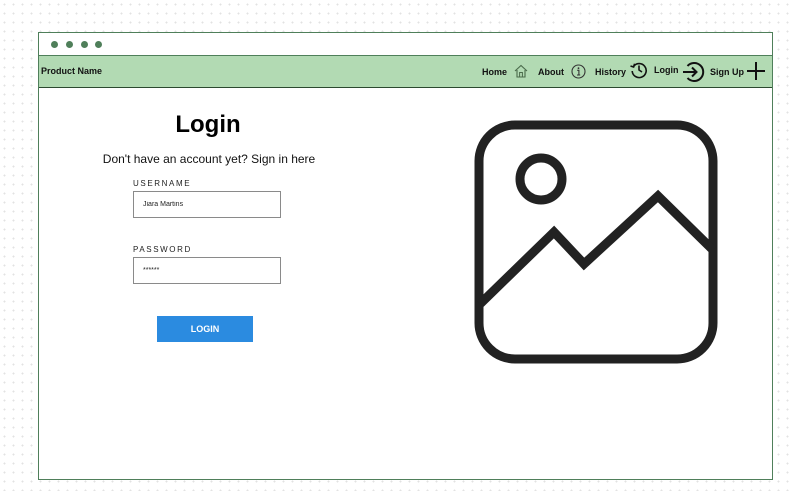 The image size is (790, 491). I want to click on nav-signup-link: Sign Up, so click(727, 72).